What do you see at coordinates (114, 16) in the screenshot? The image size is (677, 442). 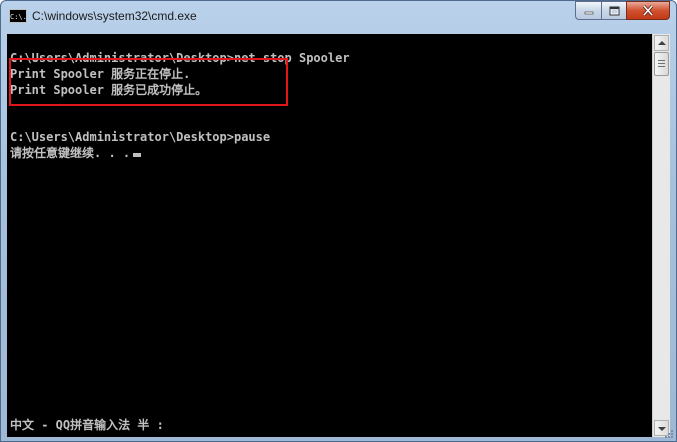 I see `window-title: C:\windows\system32\cmd.exe` at bounding box center [114, 16].